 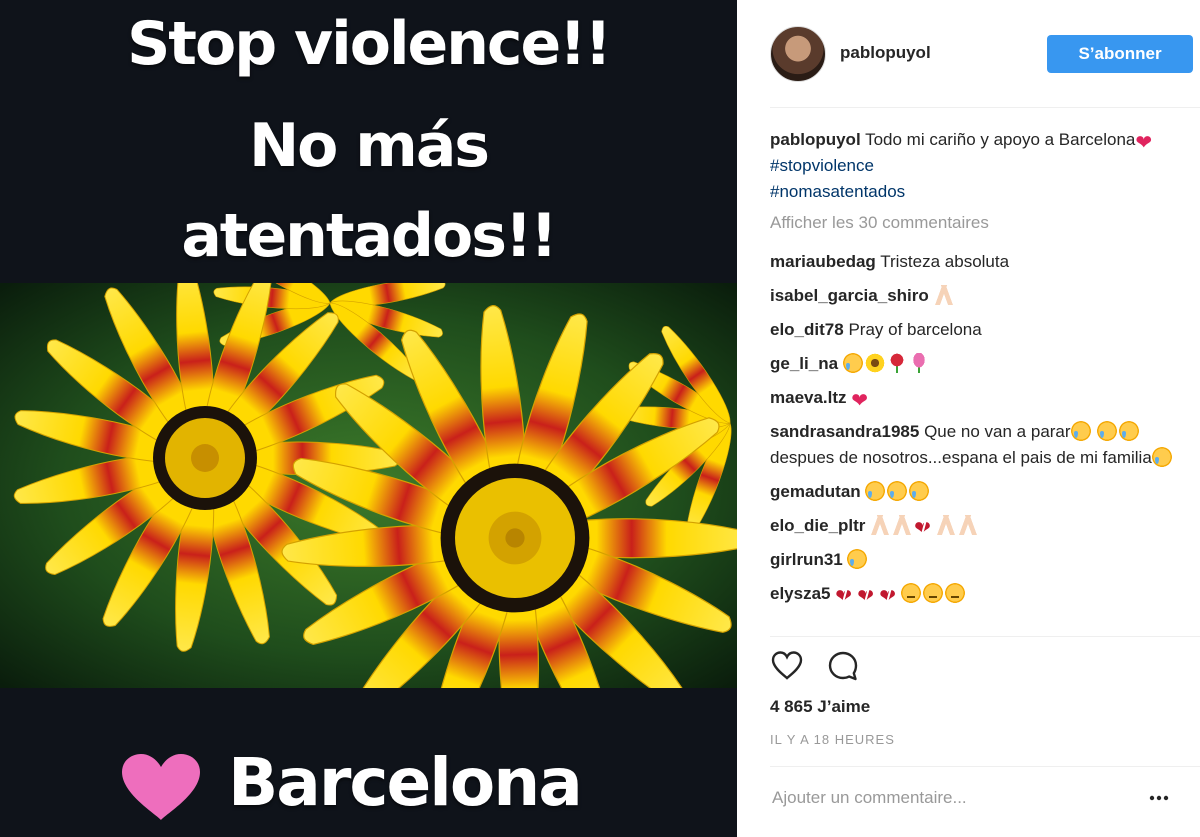 I want to click on comment-item: gemadutan, so click(x=975, y=492).